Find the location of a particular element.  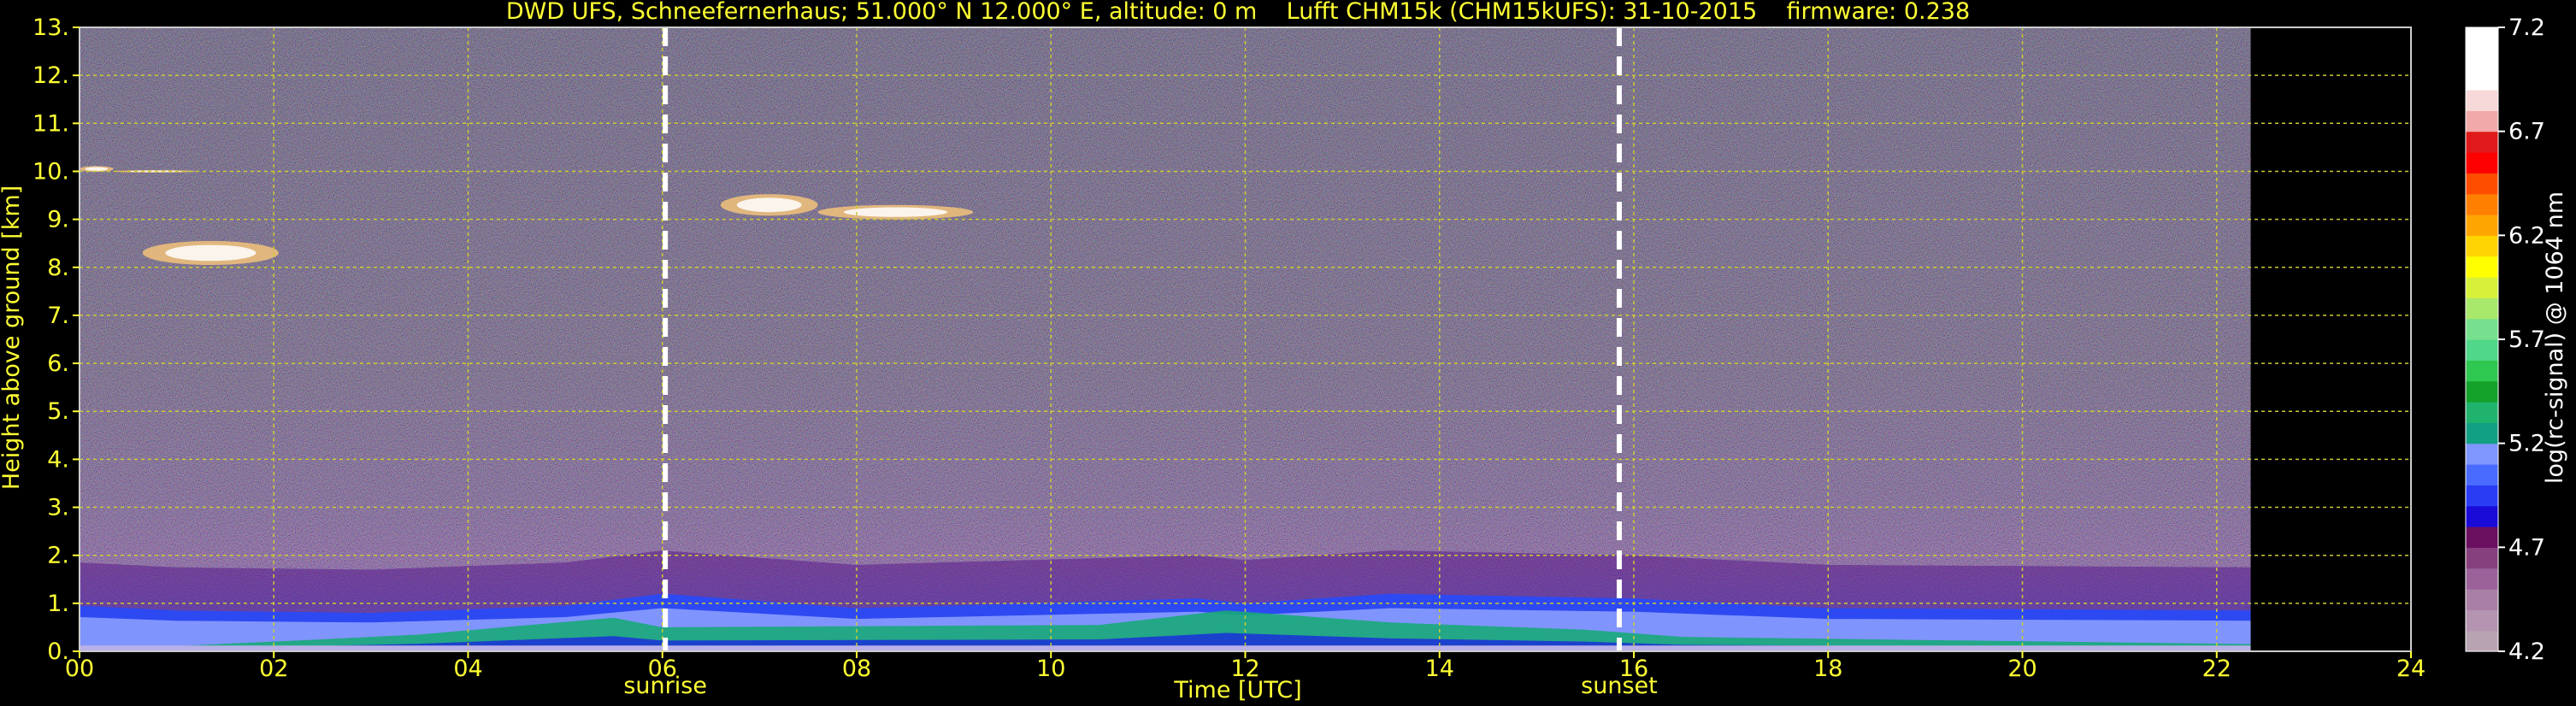

x-tick-label: 02 is located at coordinates (273, 669).